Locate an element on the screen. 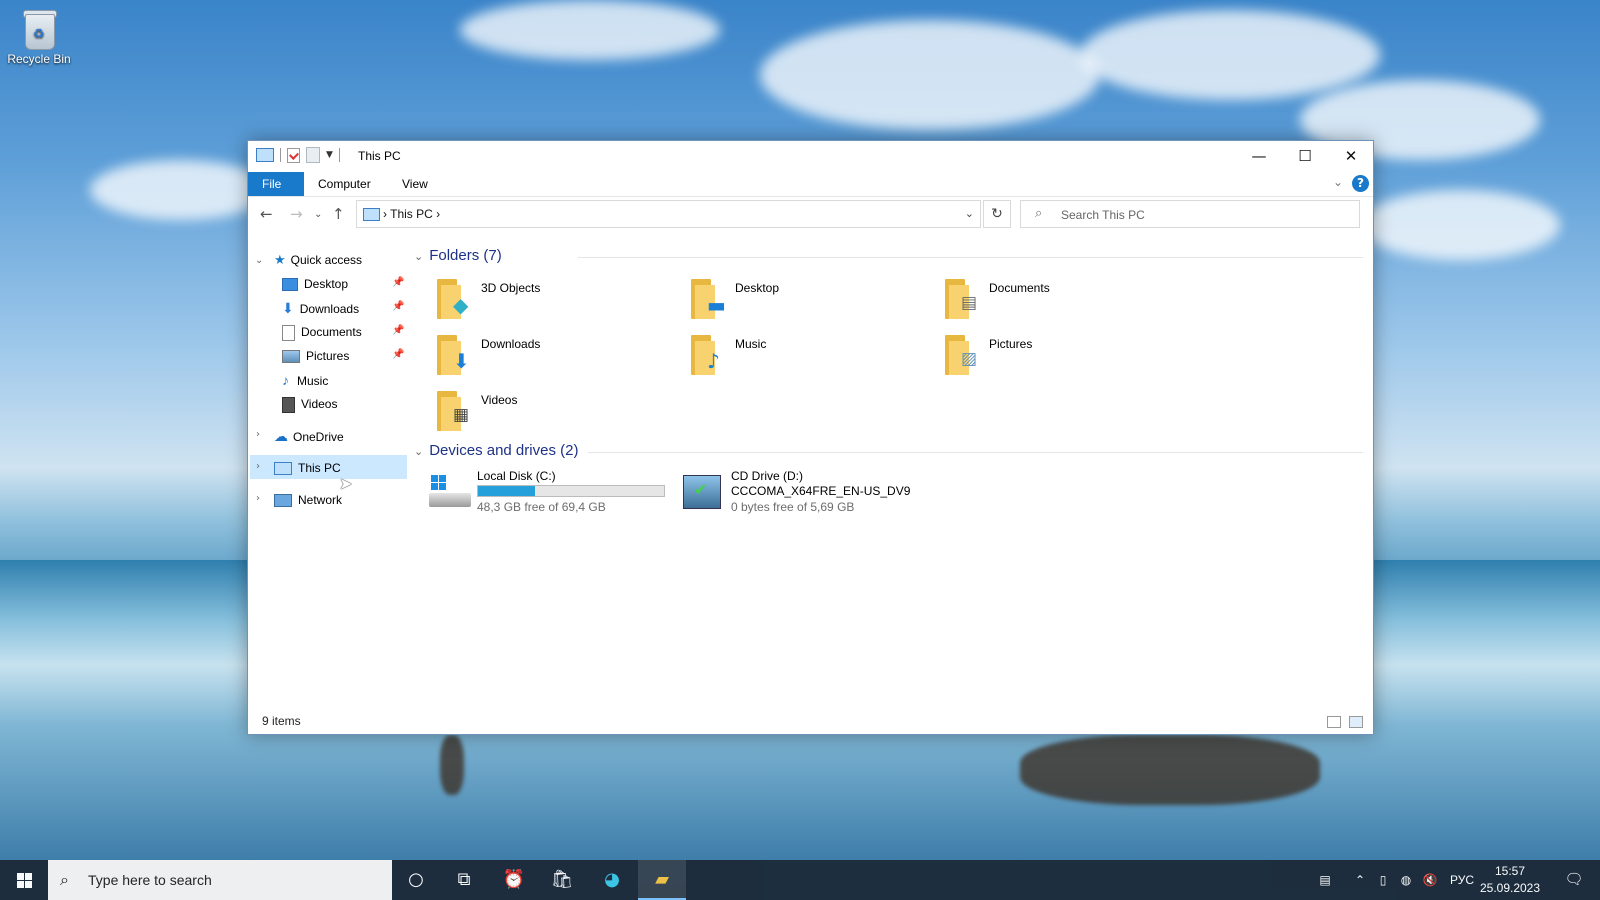  quick-access-toolbar: ▼ is located at coordinates (298, 155).